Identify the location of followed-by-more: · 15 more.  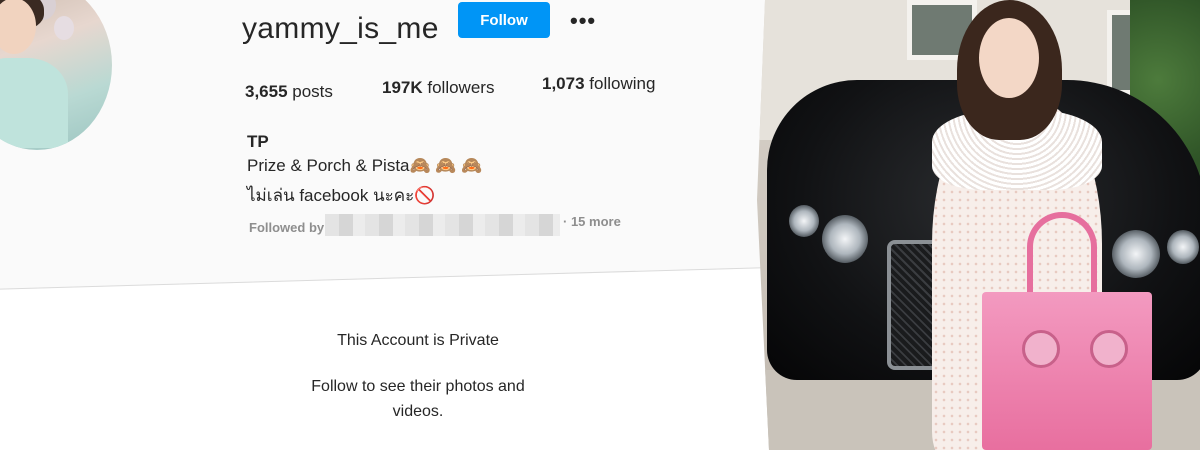
(592, 221).